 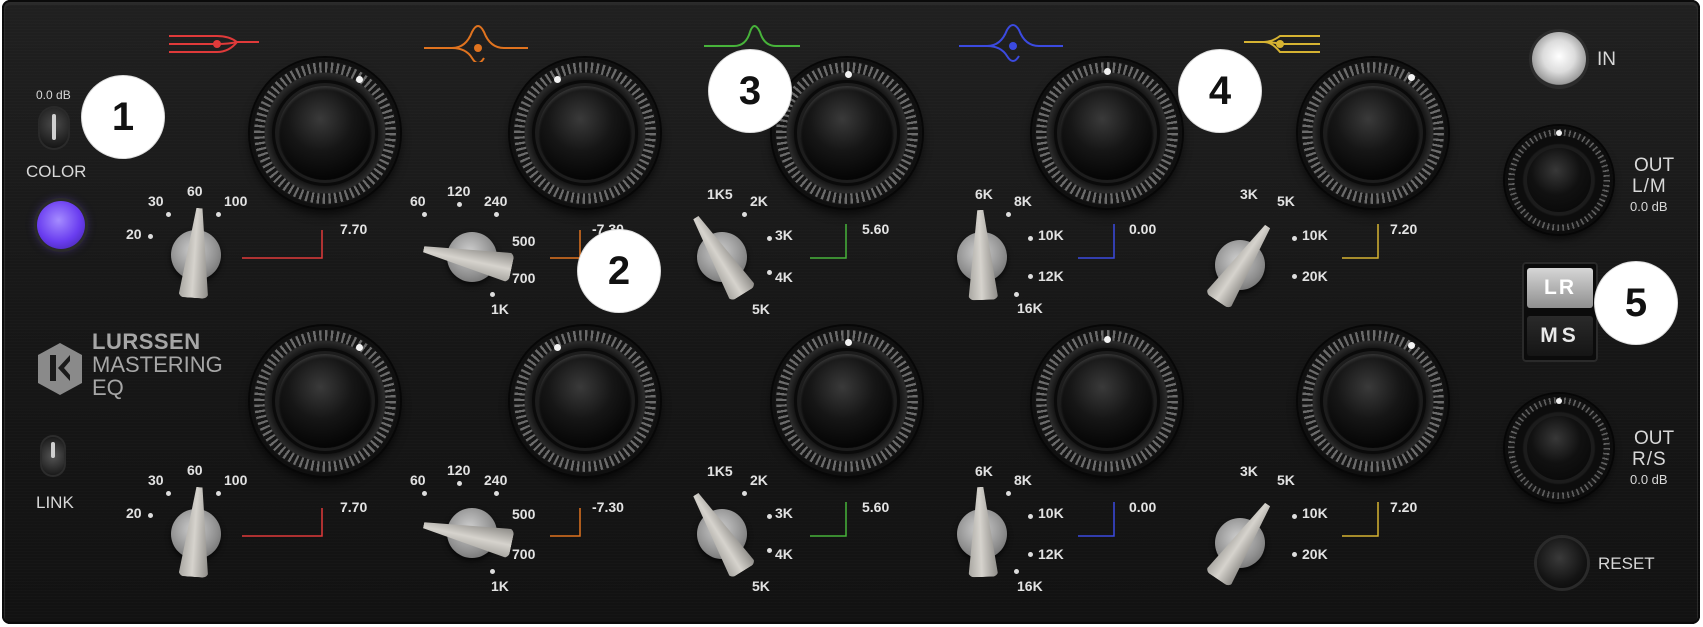 What do you see at coordinates (1096, 519) in the screenshot?
I see `band4-bottom-value-line` at bounding box center [1096, 519].